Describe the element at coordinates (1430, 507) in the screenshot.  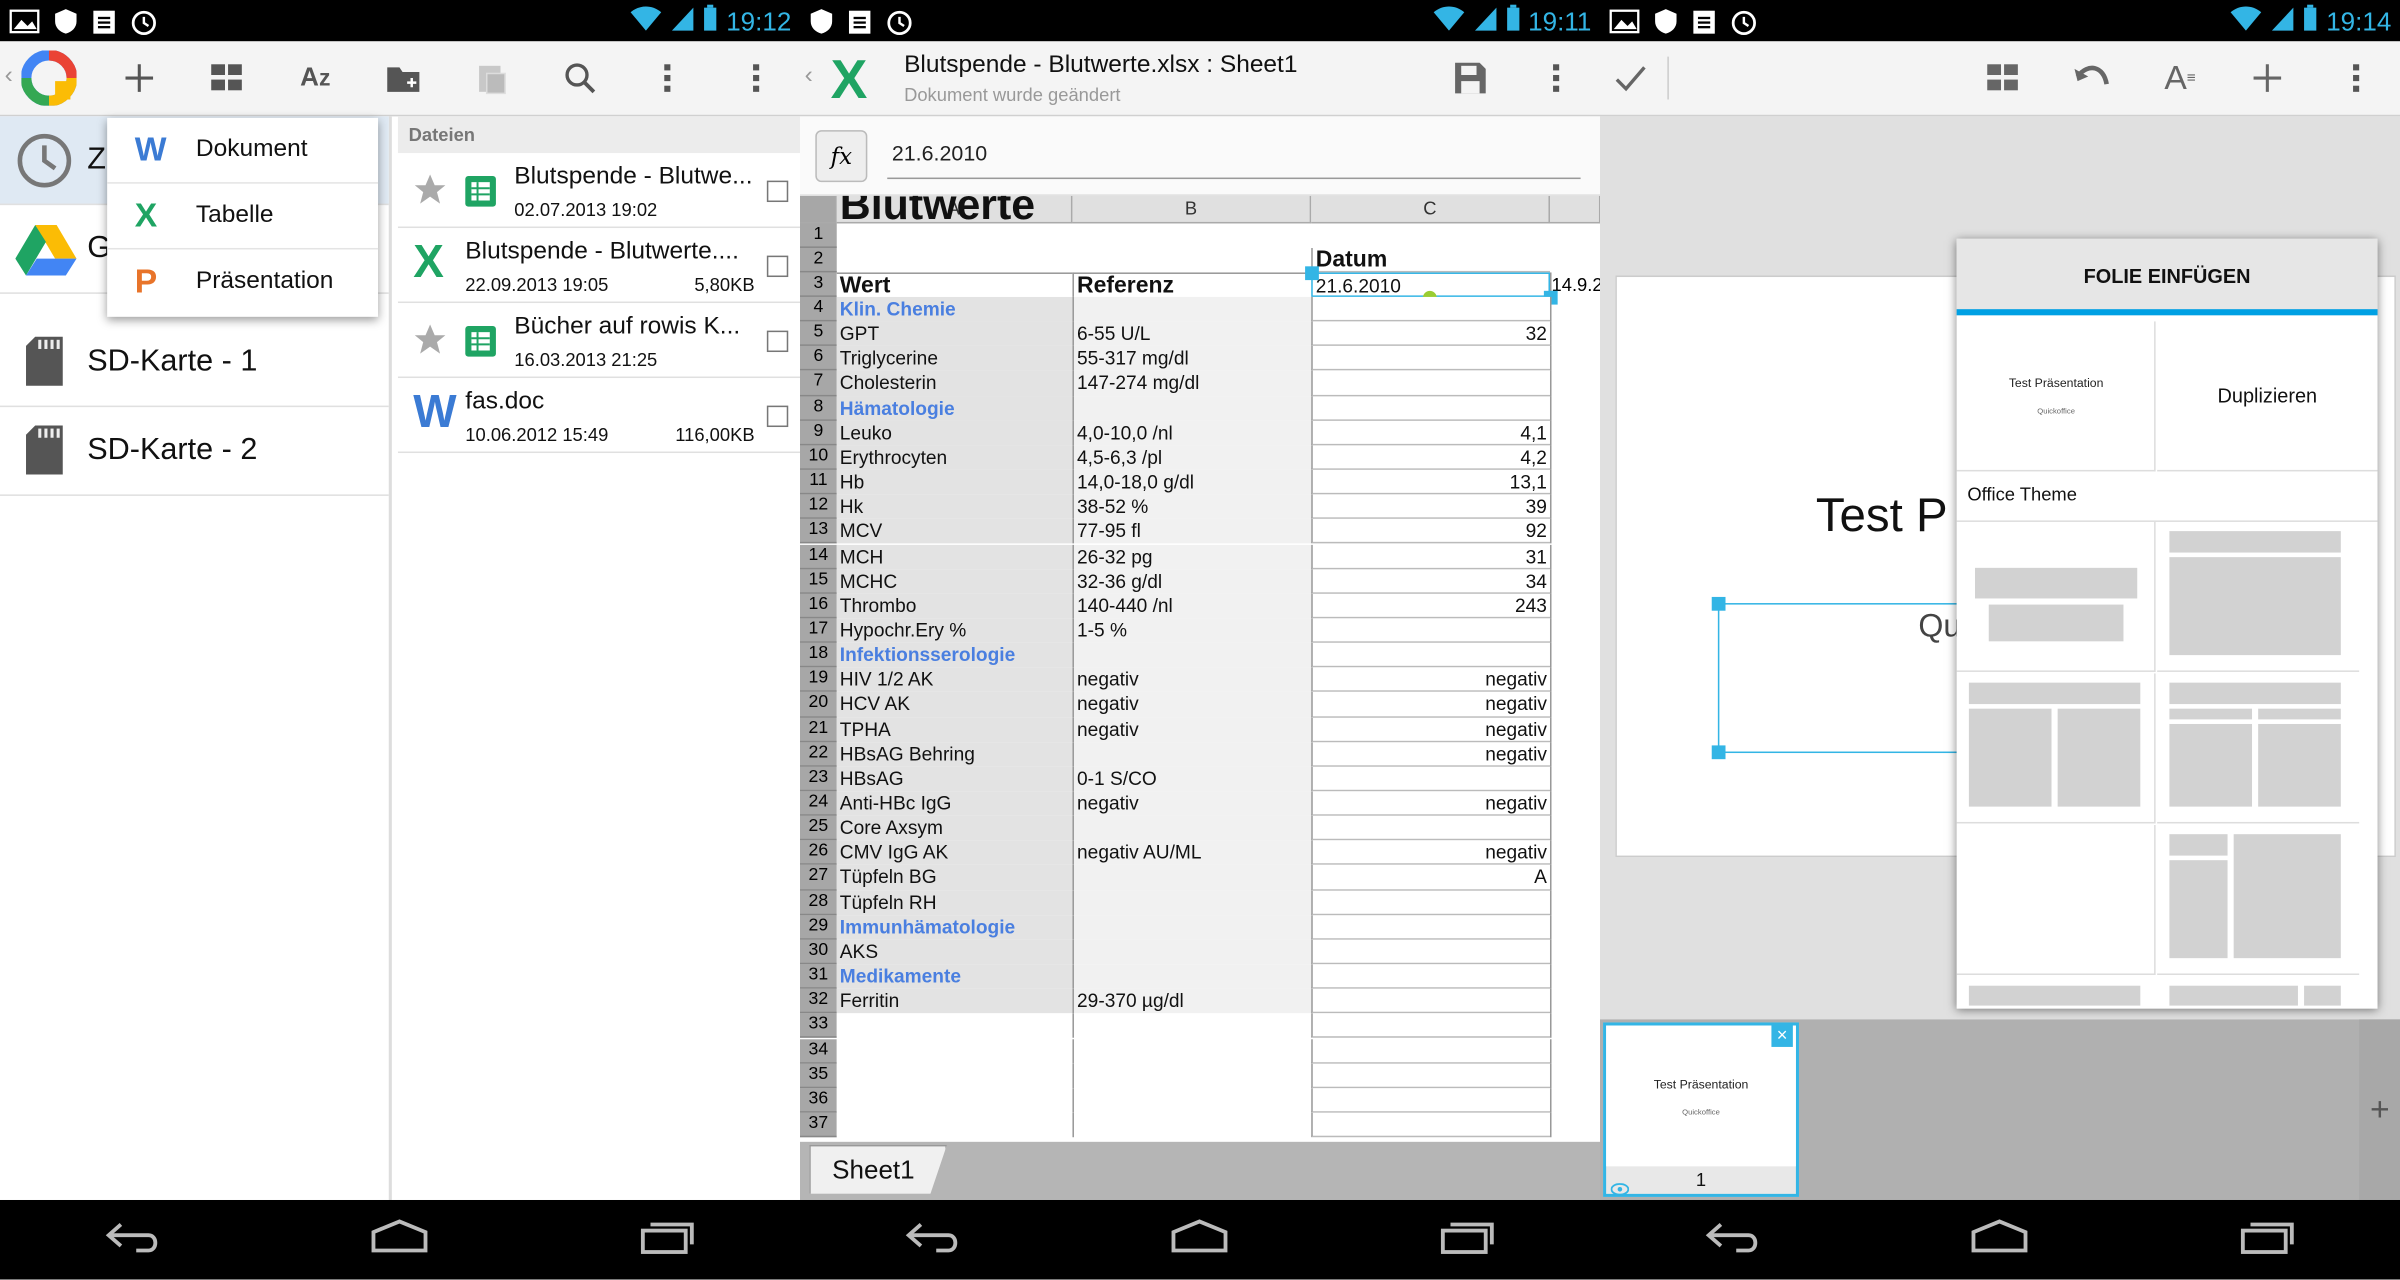
I see `cell-c: 39` at that location.